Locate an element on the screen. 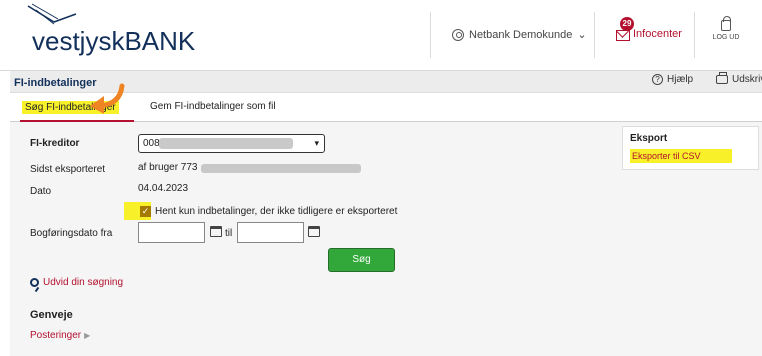 This screenshot has width=762, height=356. help-link: ? Hjælp is located at coordinates (672, 79).